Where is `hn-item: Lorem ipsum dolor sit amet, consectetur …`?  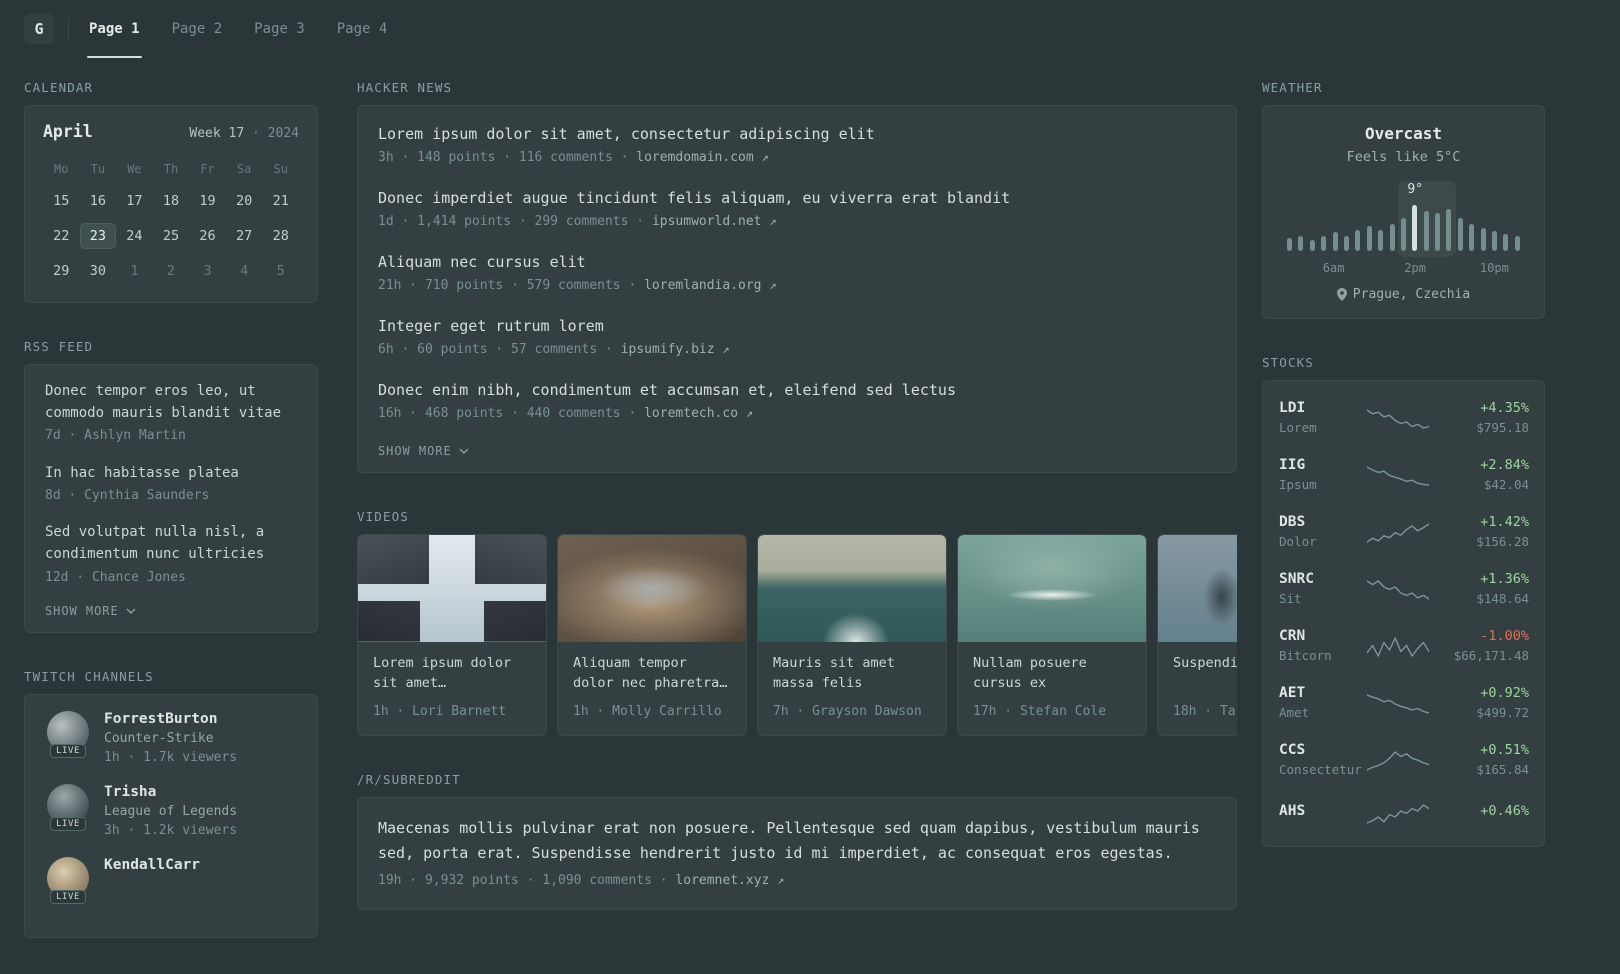
hn-item: Lorem ipsum dolor sit amet, consectetur … is located at coordinates (797, 145).